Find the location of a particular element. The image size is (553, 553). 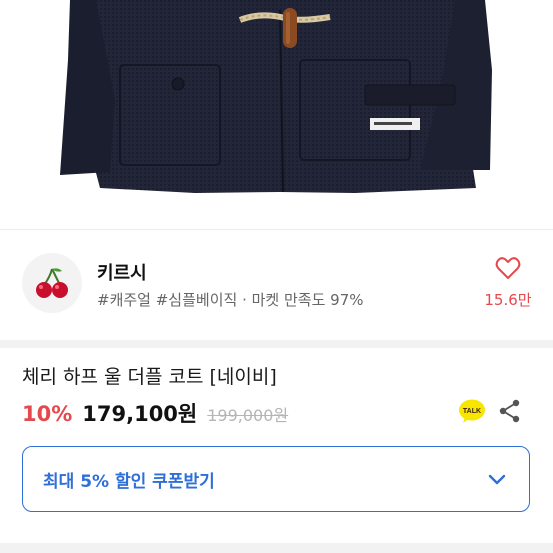

discount-rate: 10% is located at coordinates (47, 414).